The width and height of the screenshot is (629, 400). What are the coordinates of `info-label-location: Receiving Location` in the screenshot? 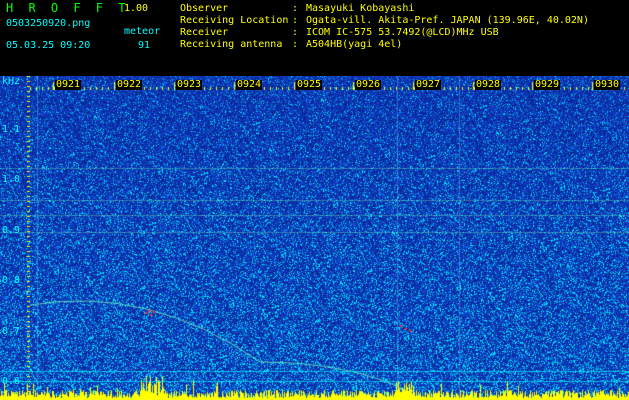 It's located at (234, 20).